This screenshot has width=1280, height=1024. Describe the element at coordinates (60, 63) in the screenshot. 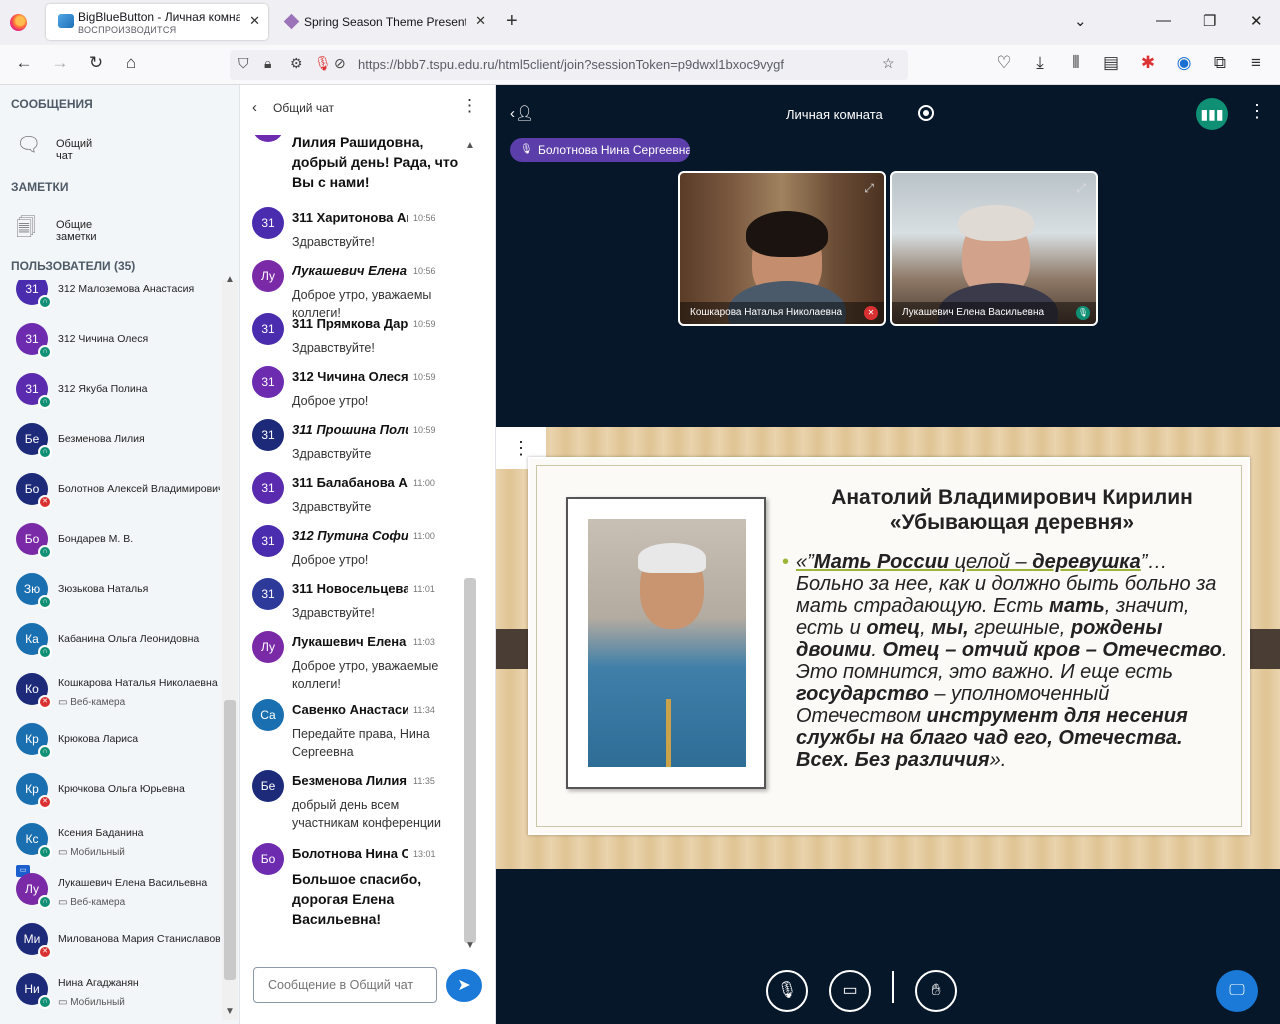

I see `forward-icon: →` at that location.